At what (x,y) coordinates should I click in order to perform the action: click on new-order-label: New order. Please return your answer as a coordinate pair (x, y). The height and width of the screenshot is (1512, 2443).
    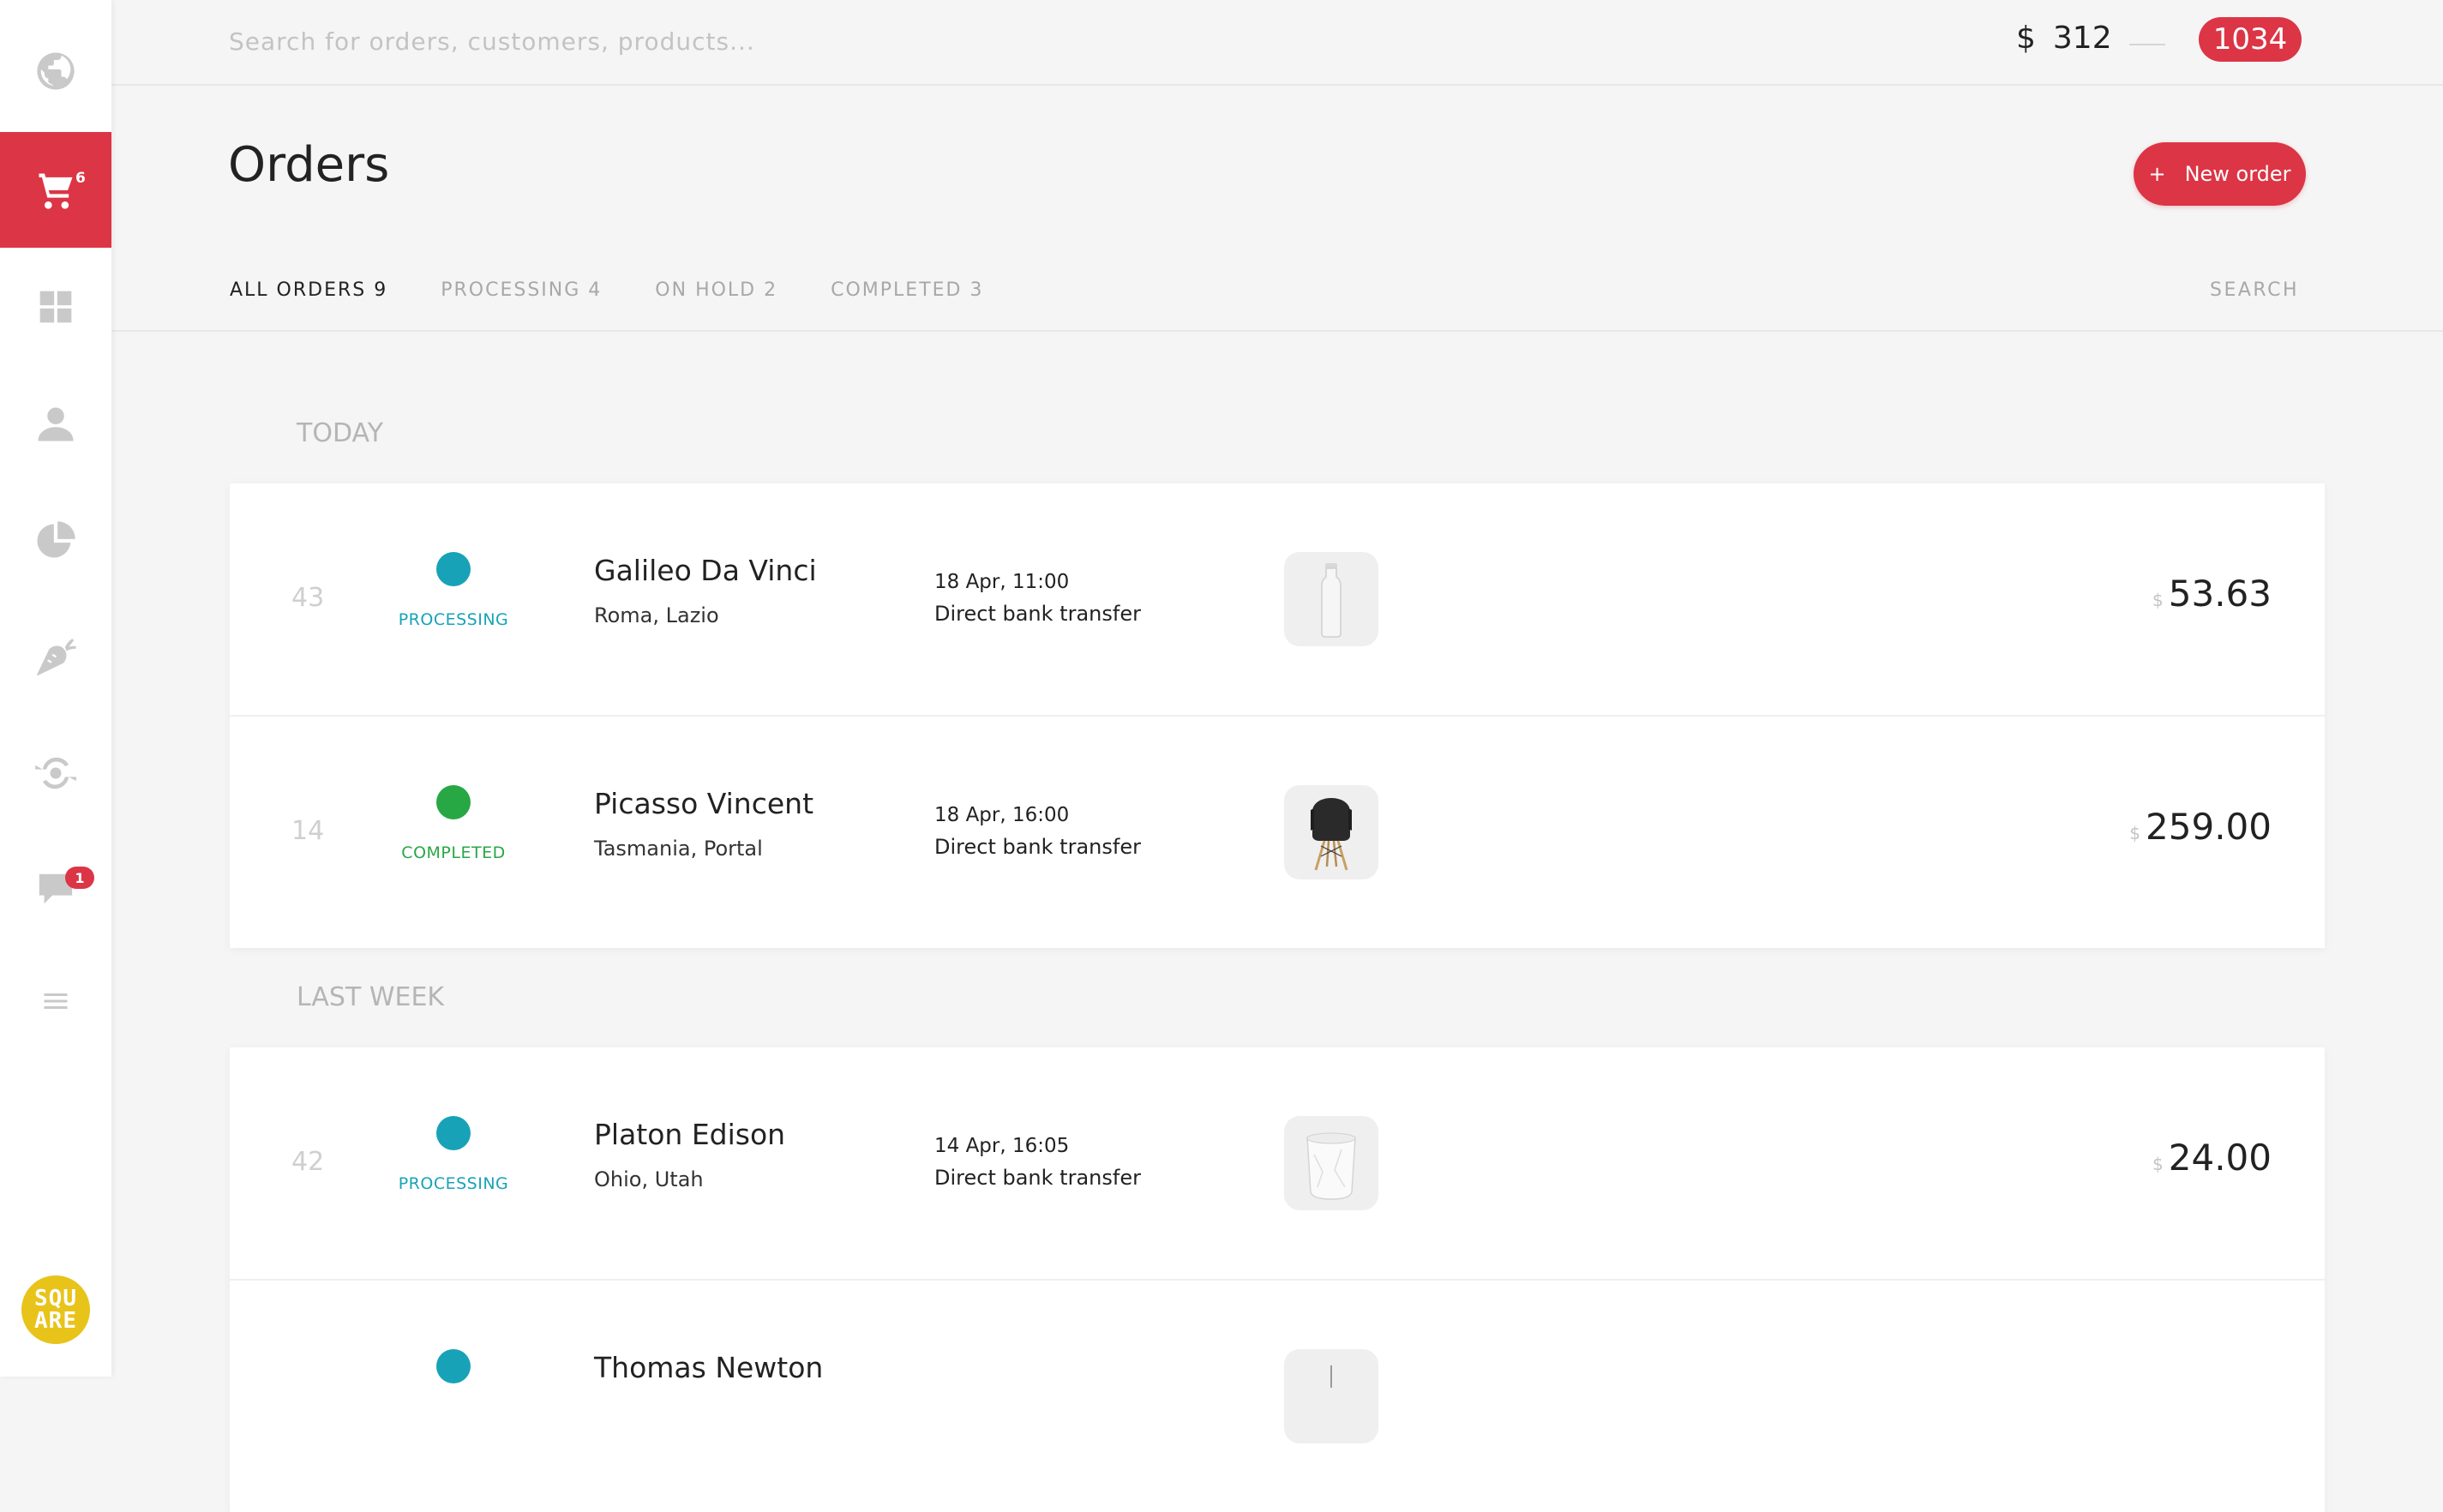
    Looking at the image, I should click on (2237, 174).